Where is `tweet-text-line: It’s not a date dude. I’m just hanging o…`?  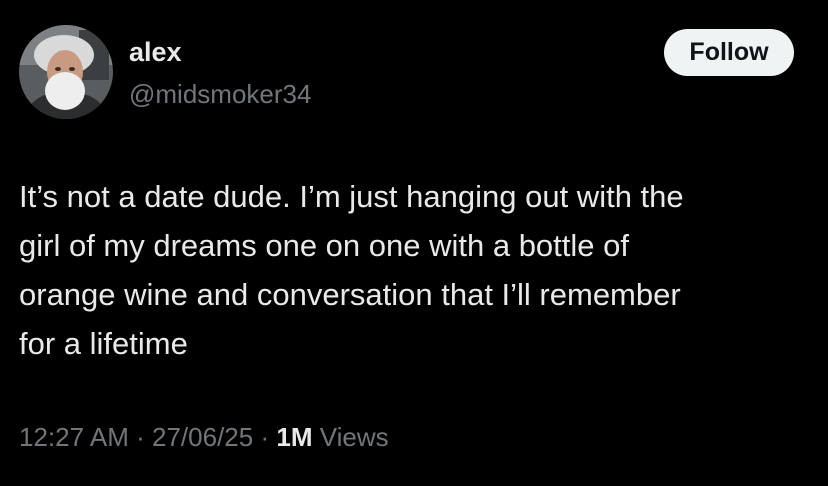
tweet-text-line: It’s not a date dude. I’m just hanging o… is located at coordinates (351, 196).